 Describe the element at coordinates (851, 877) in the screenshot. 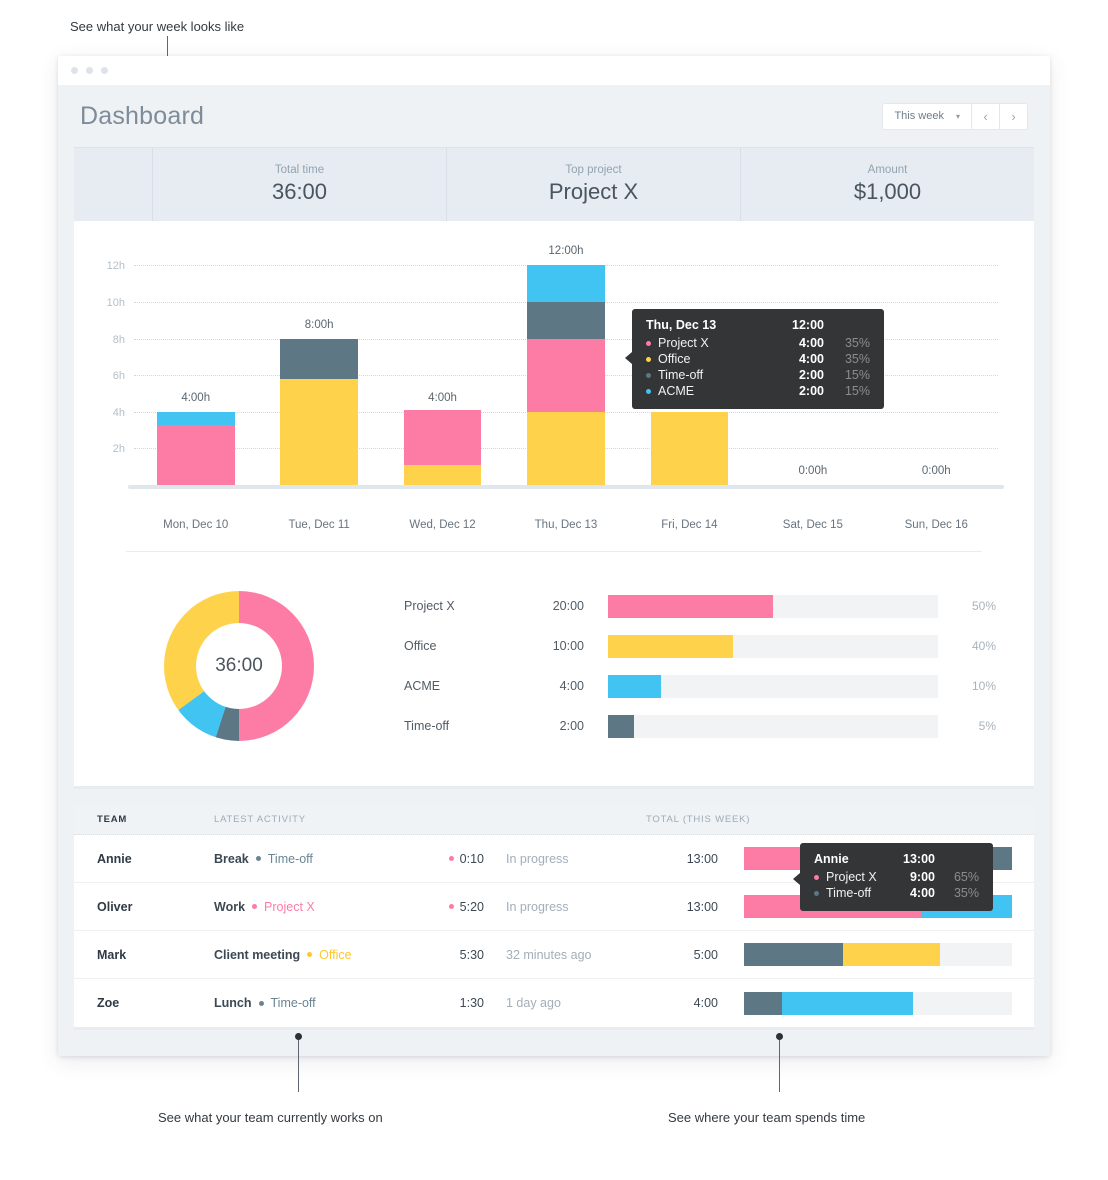

I see `tooltip-row-name: Project X` at that location.